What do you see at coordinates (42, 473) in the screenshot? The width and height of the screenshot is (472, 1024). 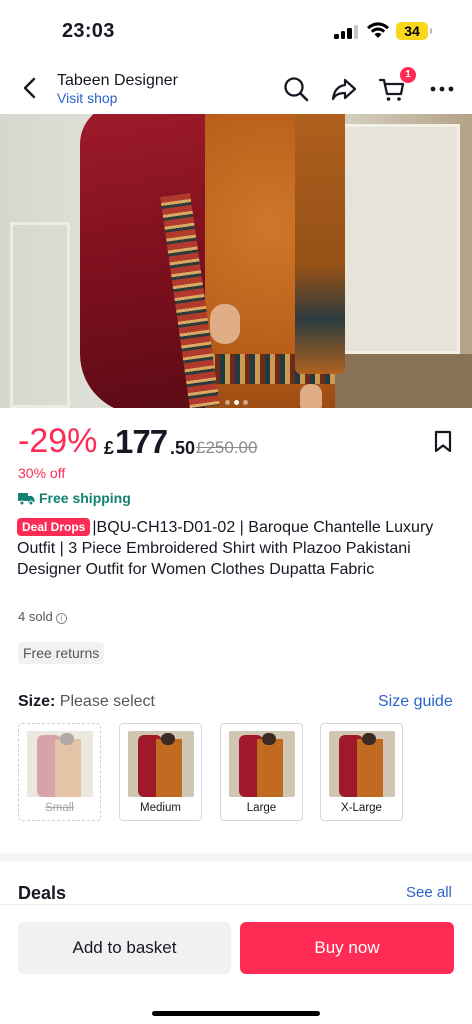 I see `percent-off-label: 30% off` at bounding box center [42, 473].